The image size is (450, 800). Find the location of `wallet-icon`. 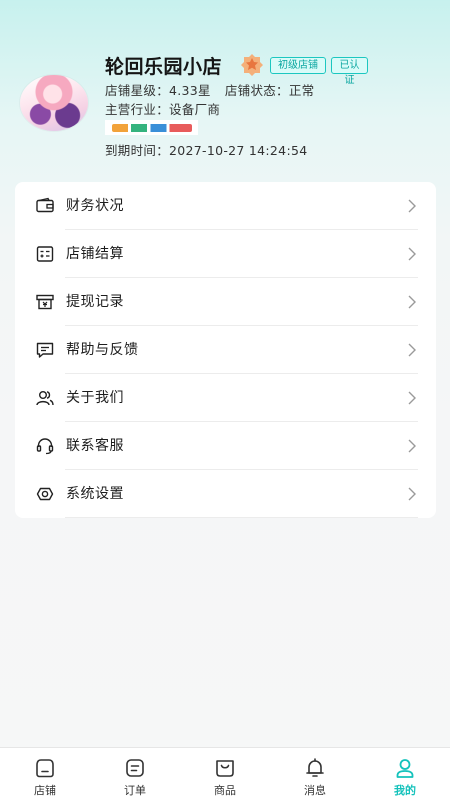

wallet-icon is located at coordinates (45, 205).